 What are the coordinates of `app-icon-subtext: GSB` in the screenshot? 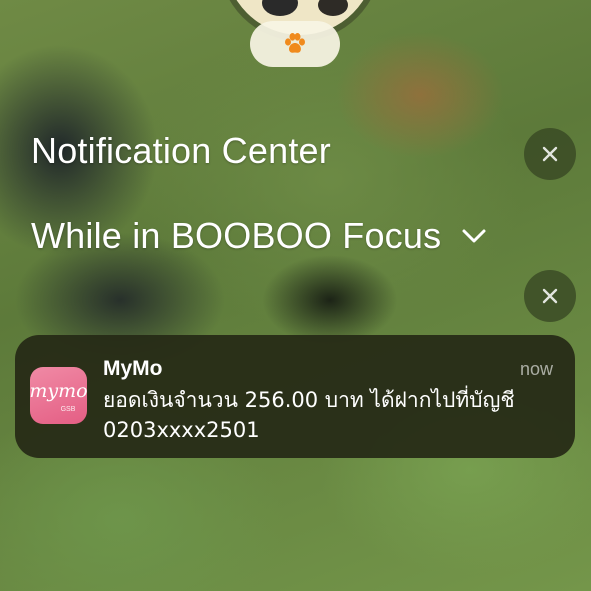 It's located at (68, 409).